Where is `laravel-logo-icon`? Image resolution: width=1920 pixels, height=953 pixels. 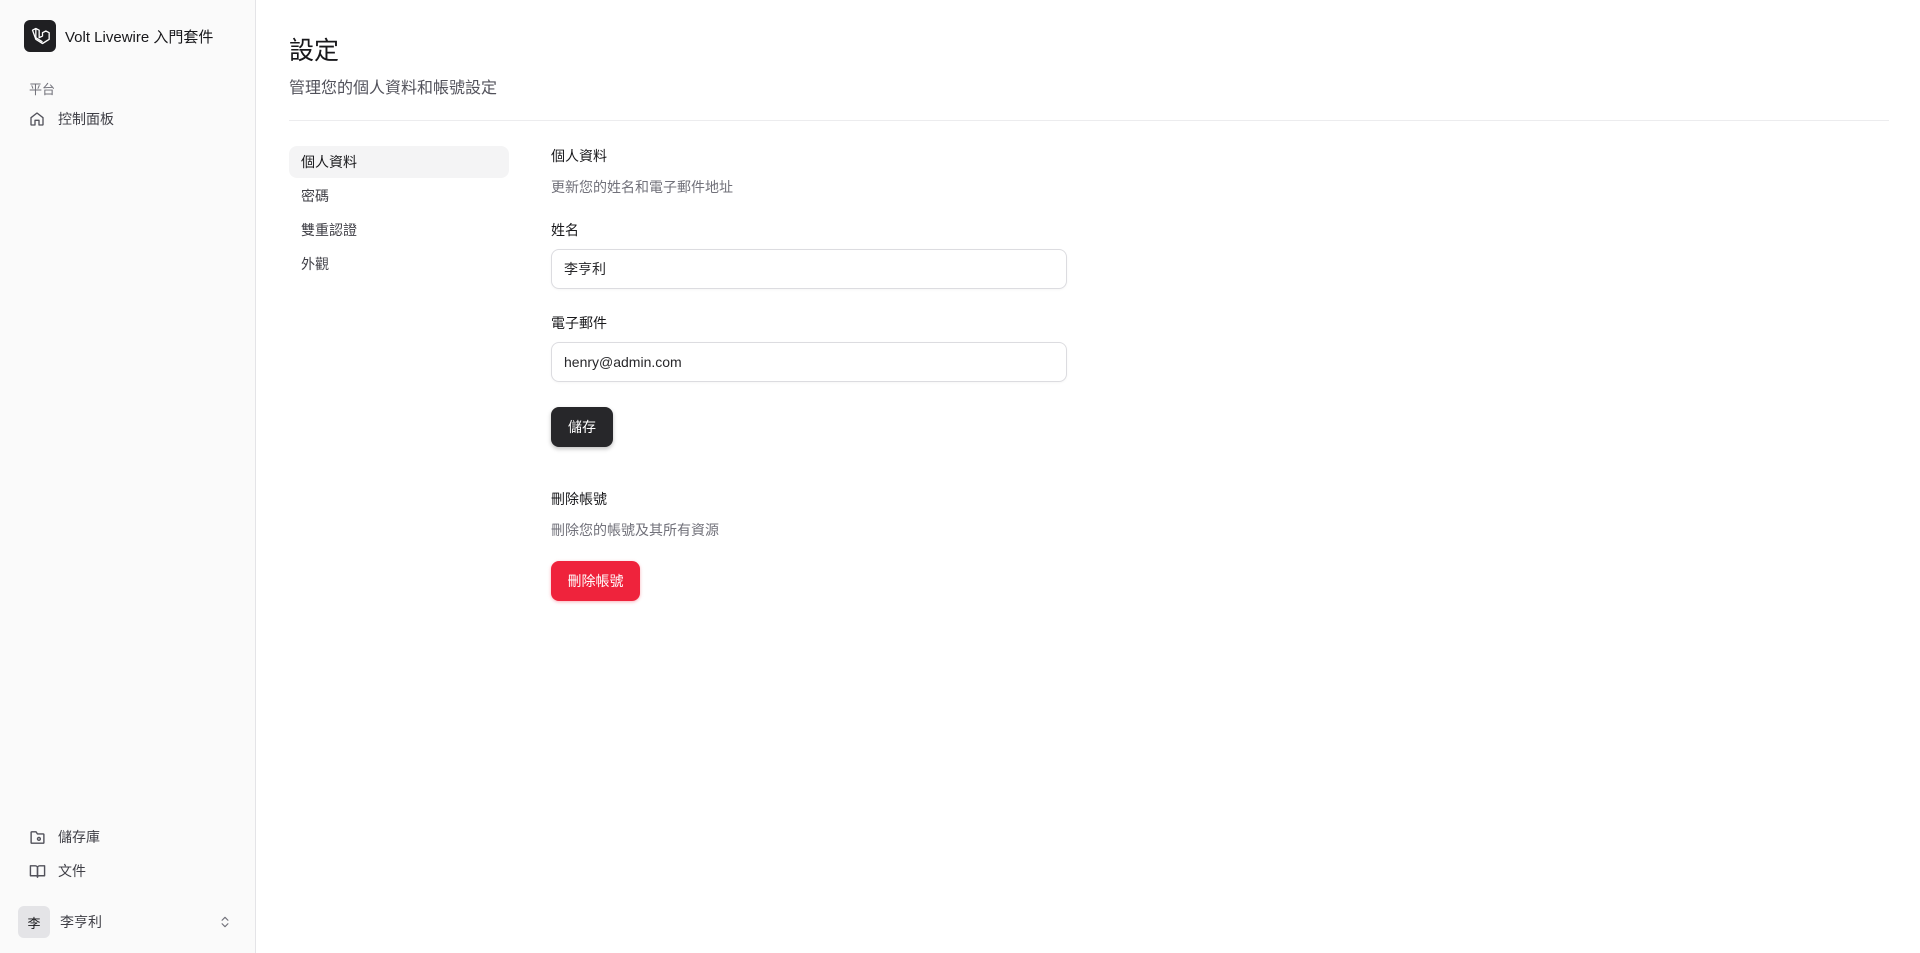
laravel-logo-icon is located at coordinates (40, 36).